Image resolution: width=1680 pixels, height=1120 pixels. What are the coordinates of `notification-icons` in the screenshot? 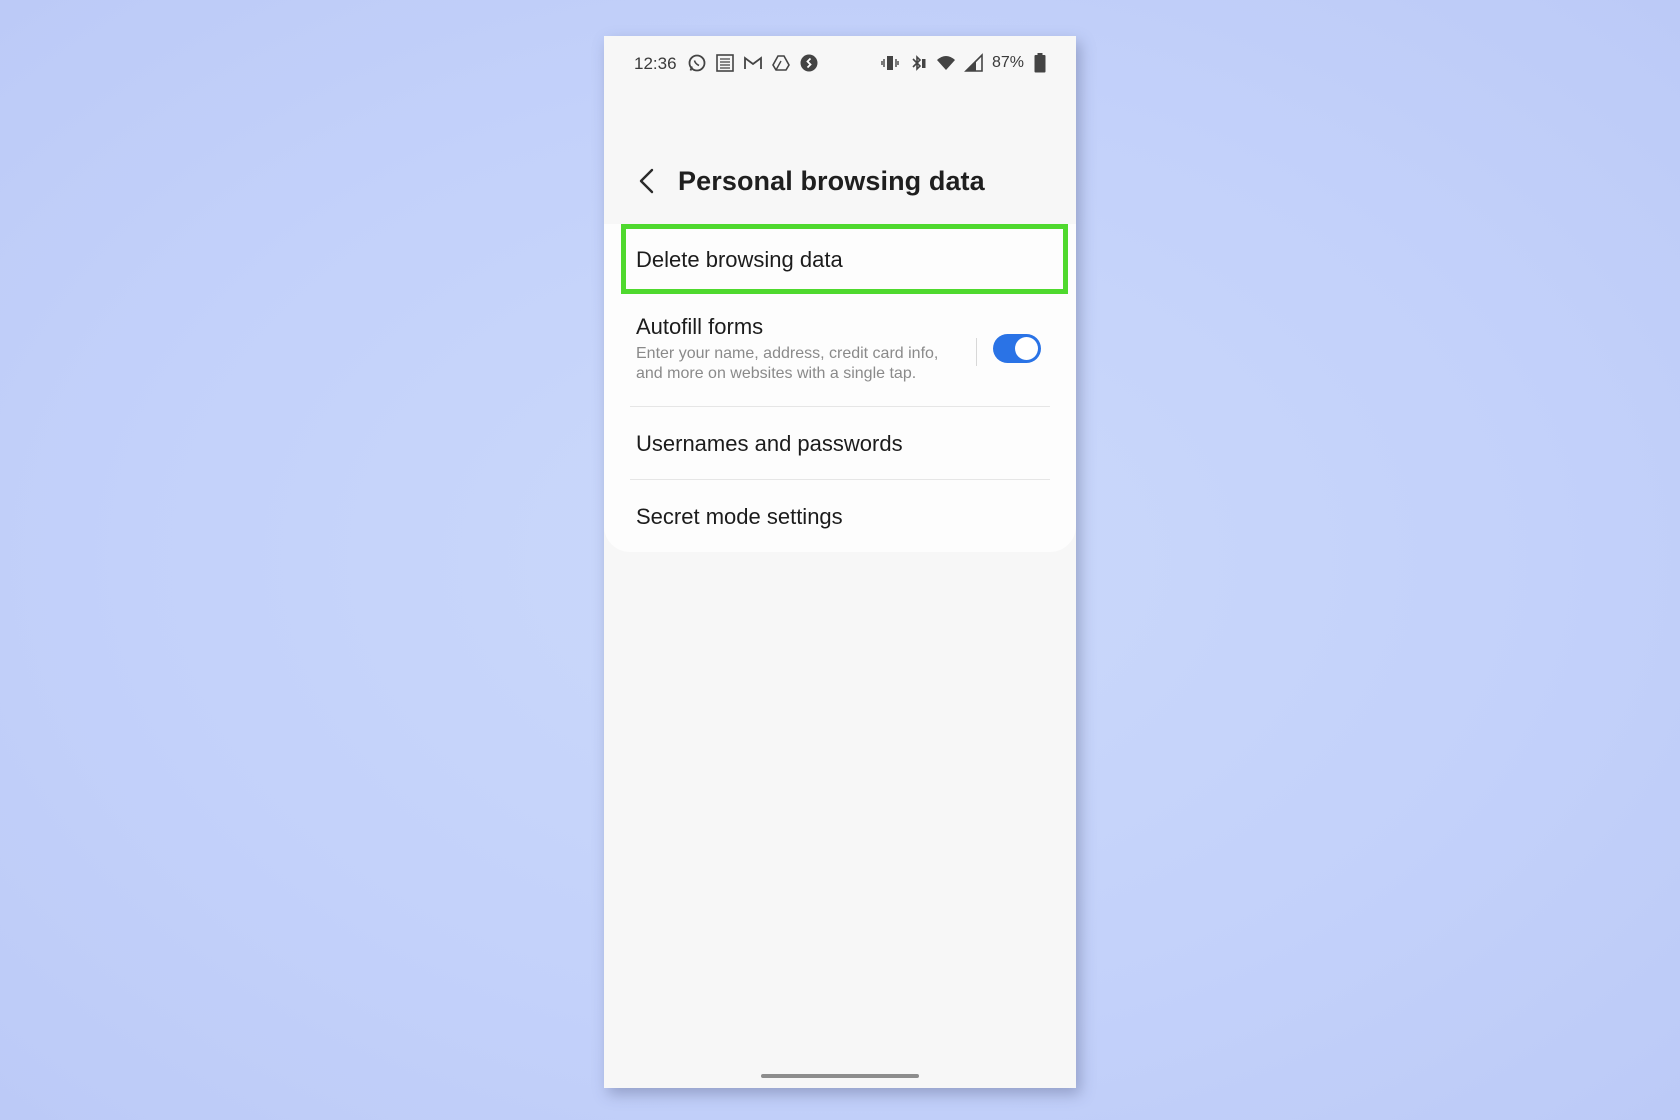 It's located at (753, 63).